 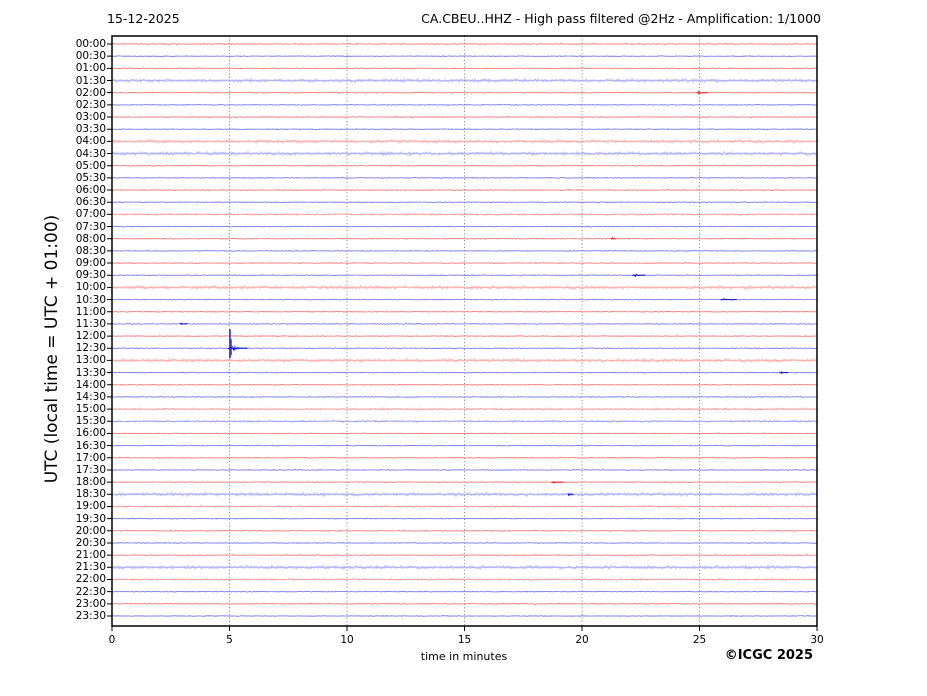 I want to click on y-tick-label: 05:30, so click(x=90, y=177).